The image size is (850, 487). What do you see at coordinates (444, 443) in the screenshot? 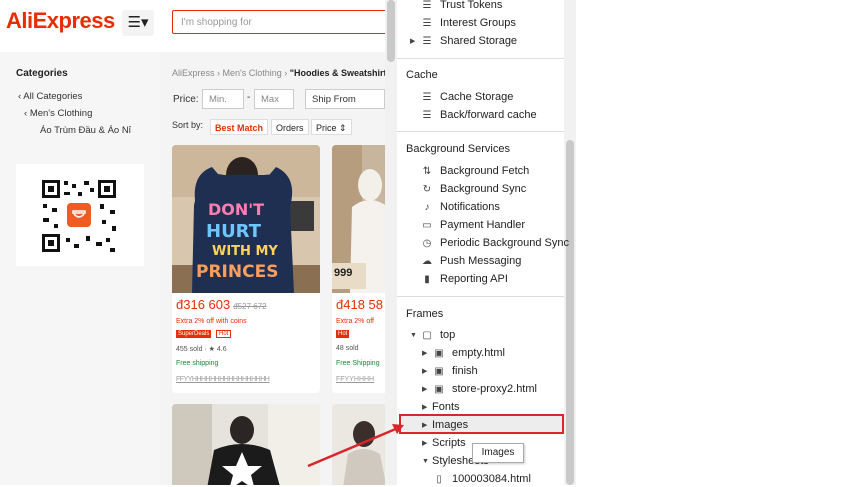
I see `tree-item-scripts: ▶ Scripts` at bounding box center [444, 443].